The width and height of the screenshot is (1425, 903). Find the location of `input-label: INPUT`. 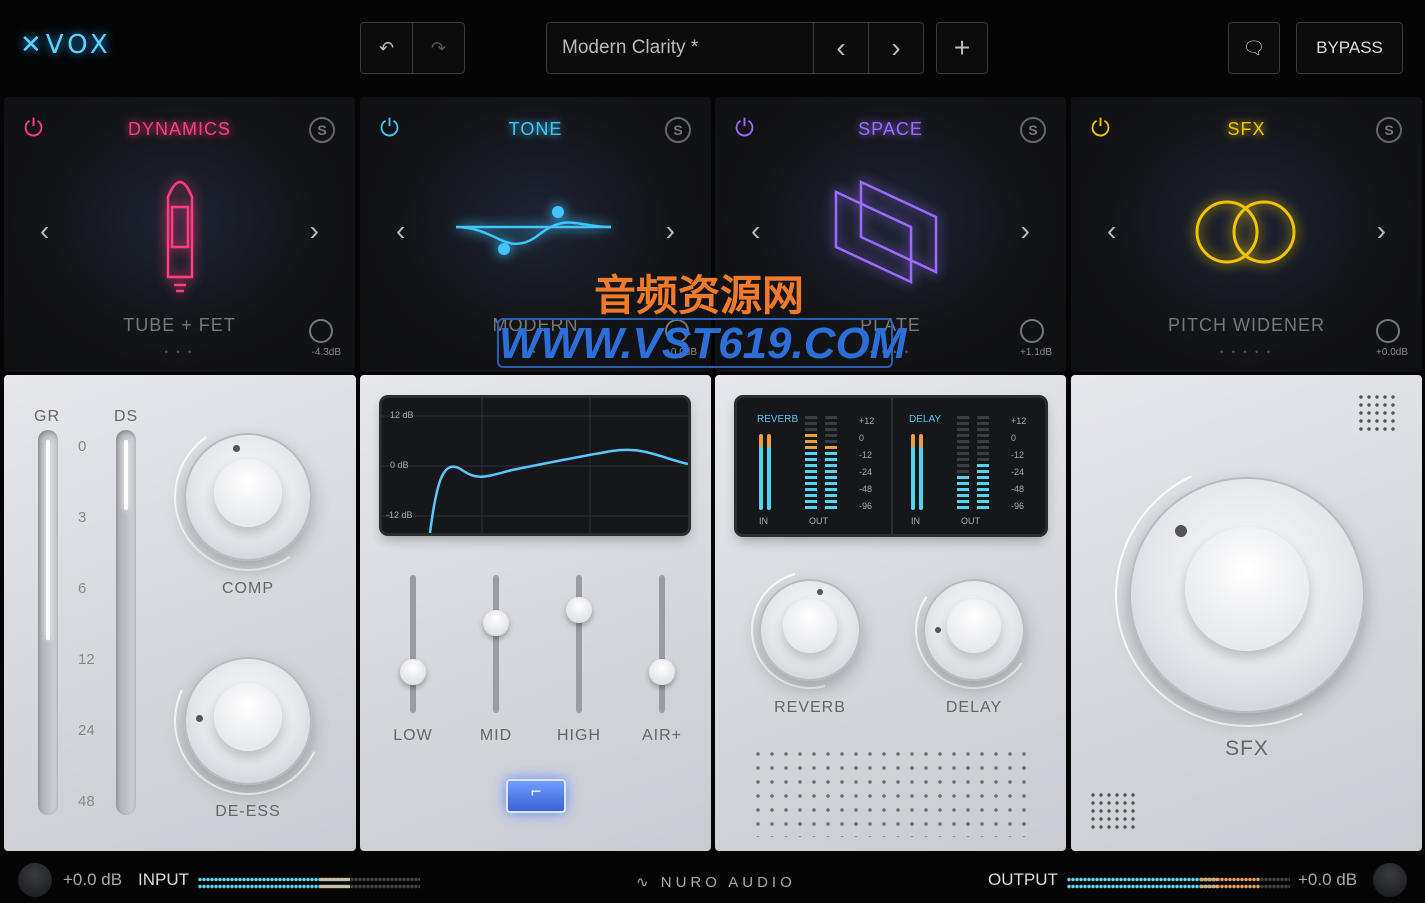

input-label: INPUT is located at coordinates (163, 879).